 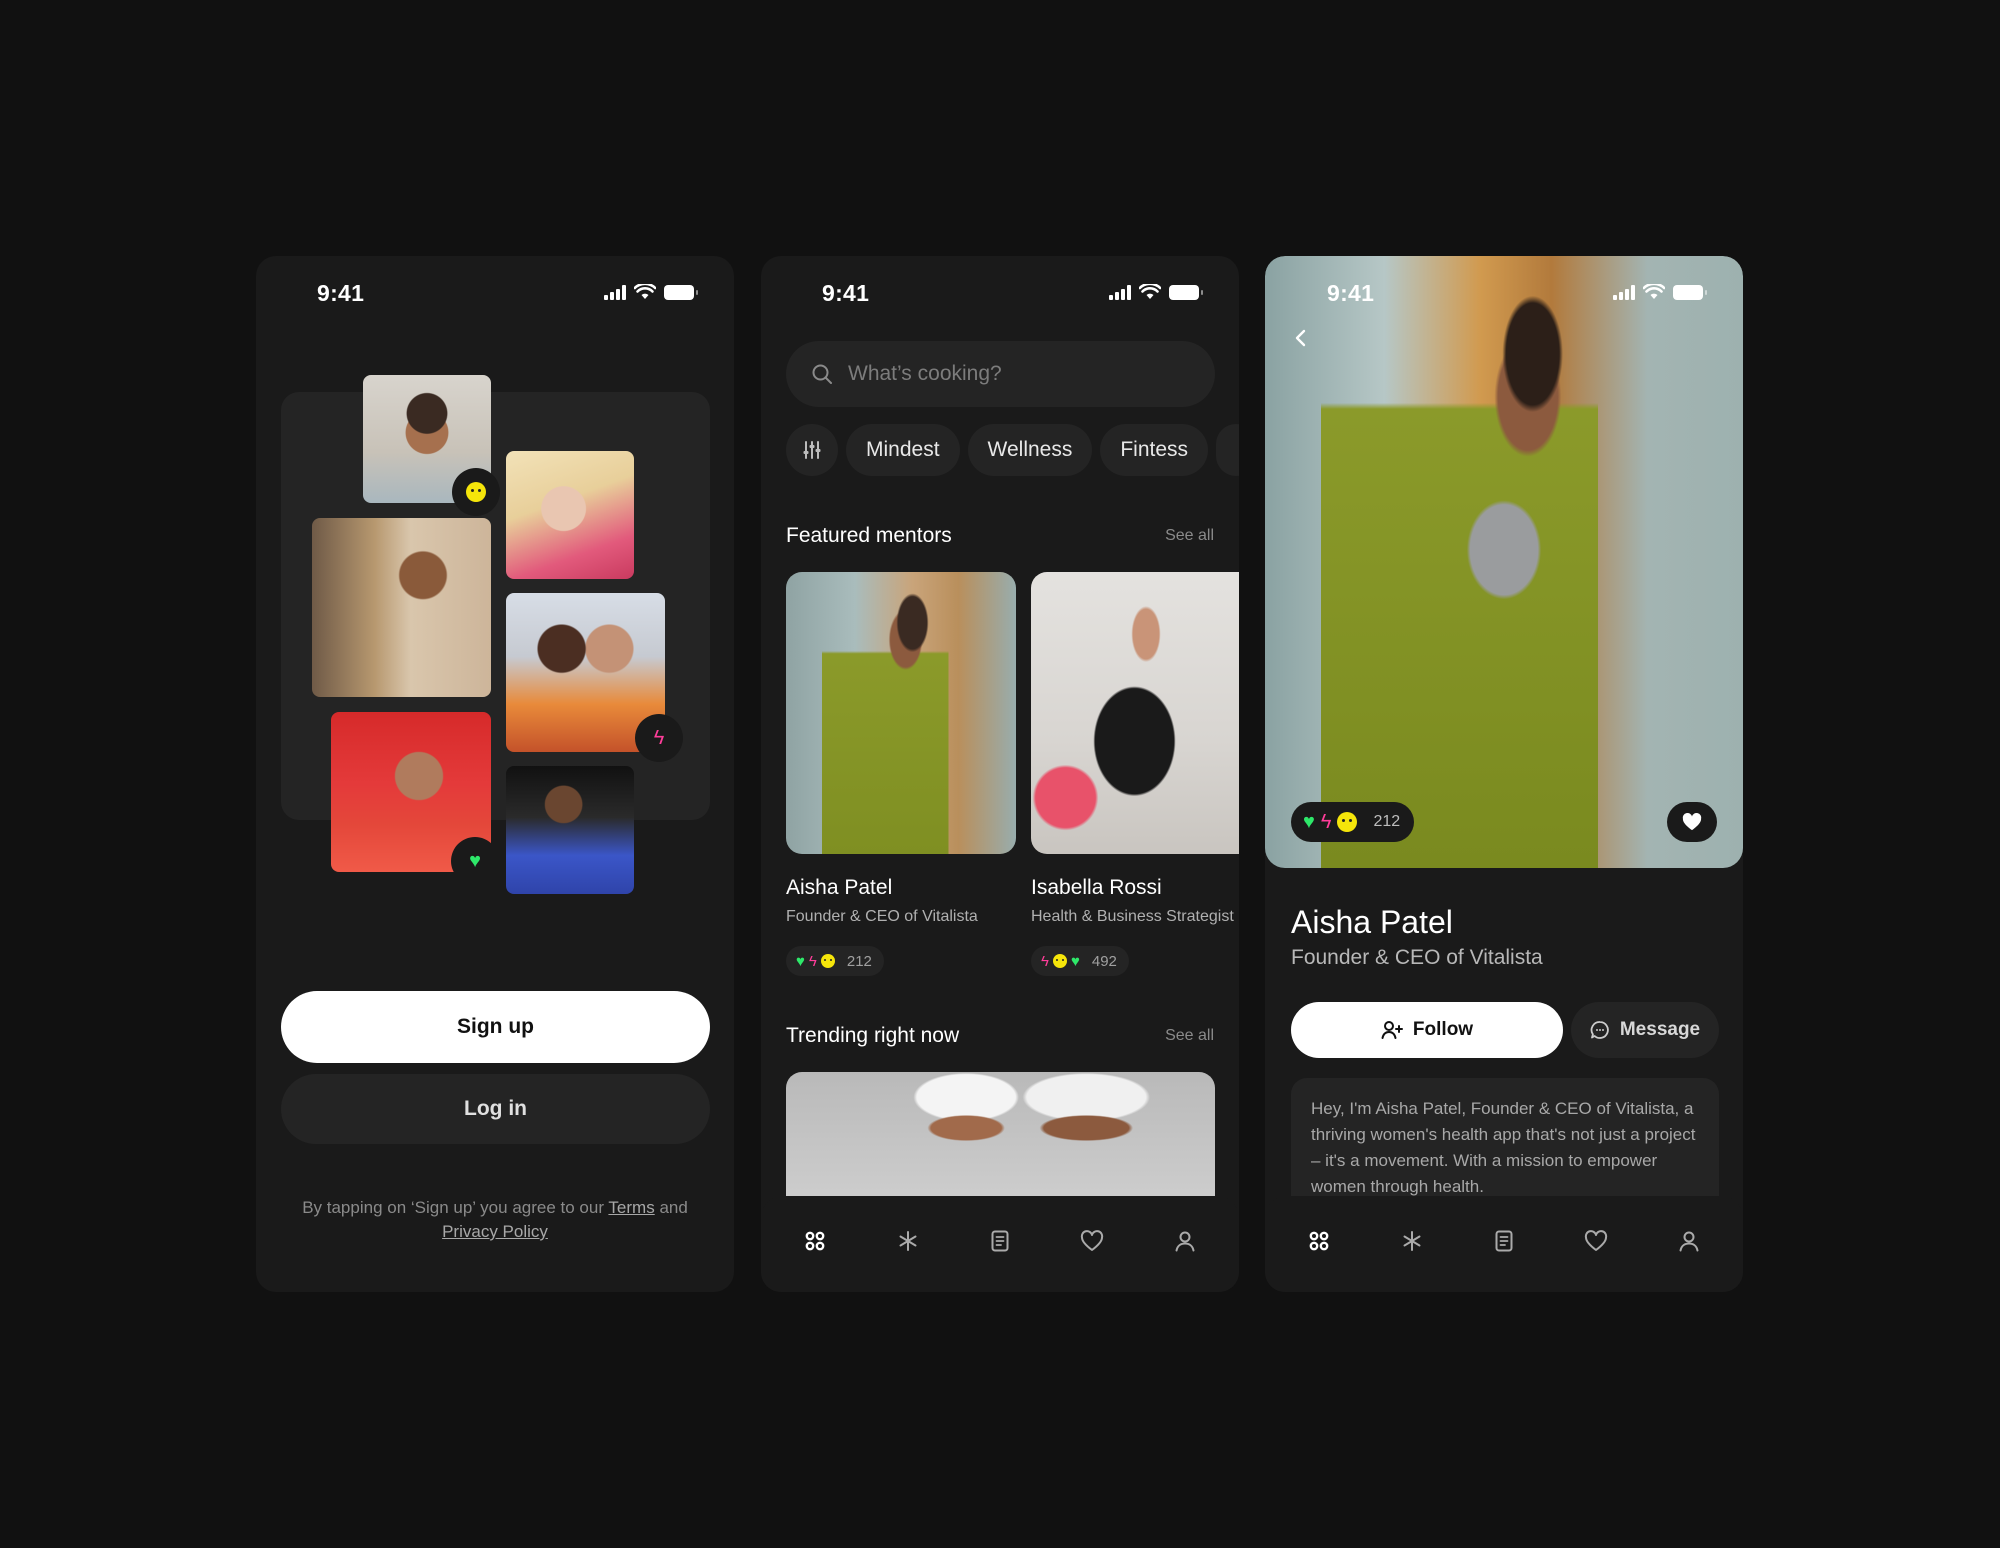 I want to click on search-placeholder: What’s cooking?, so click(x=925, y=373).